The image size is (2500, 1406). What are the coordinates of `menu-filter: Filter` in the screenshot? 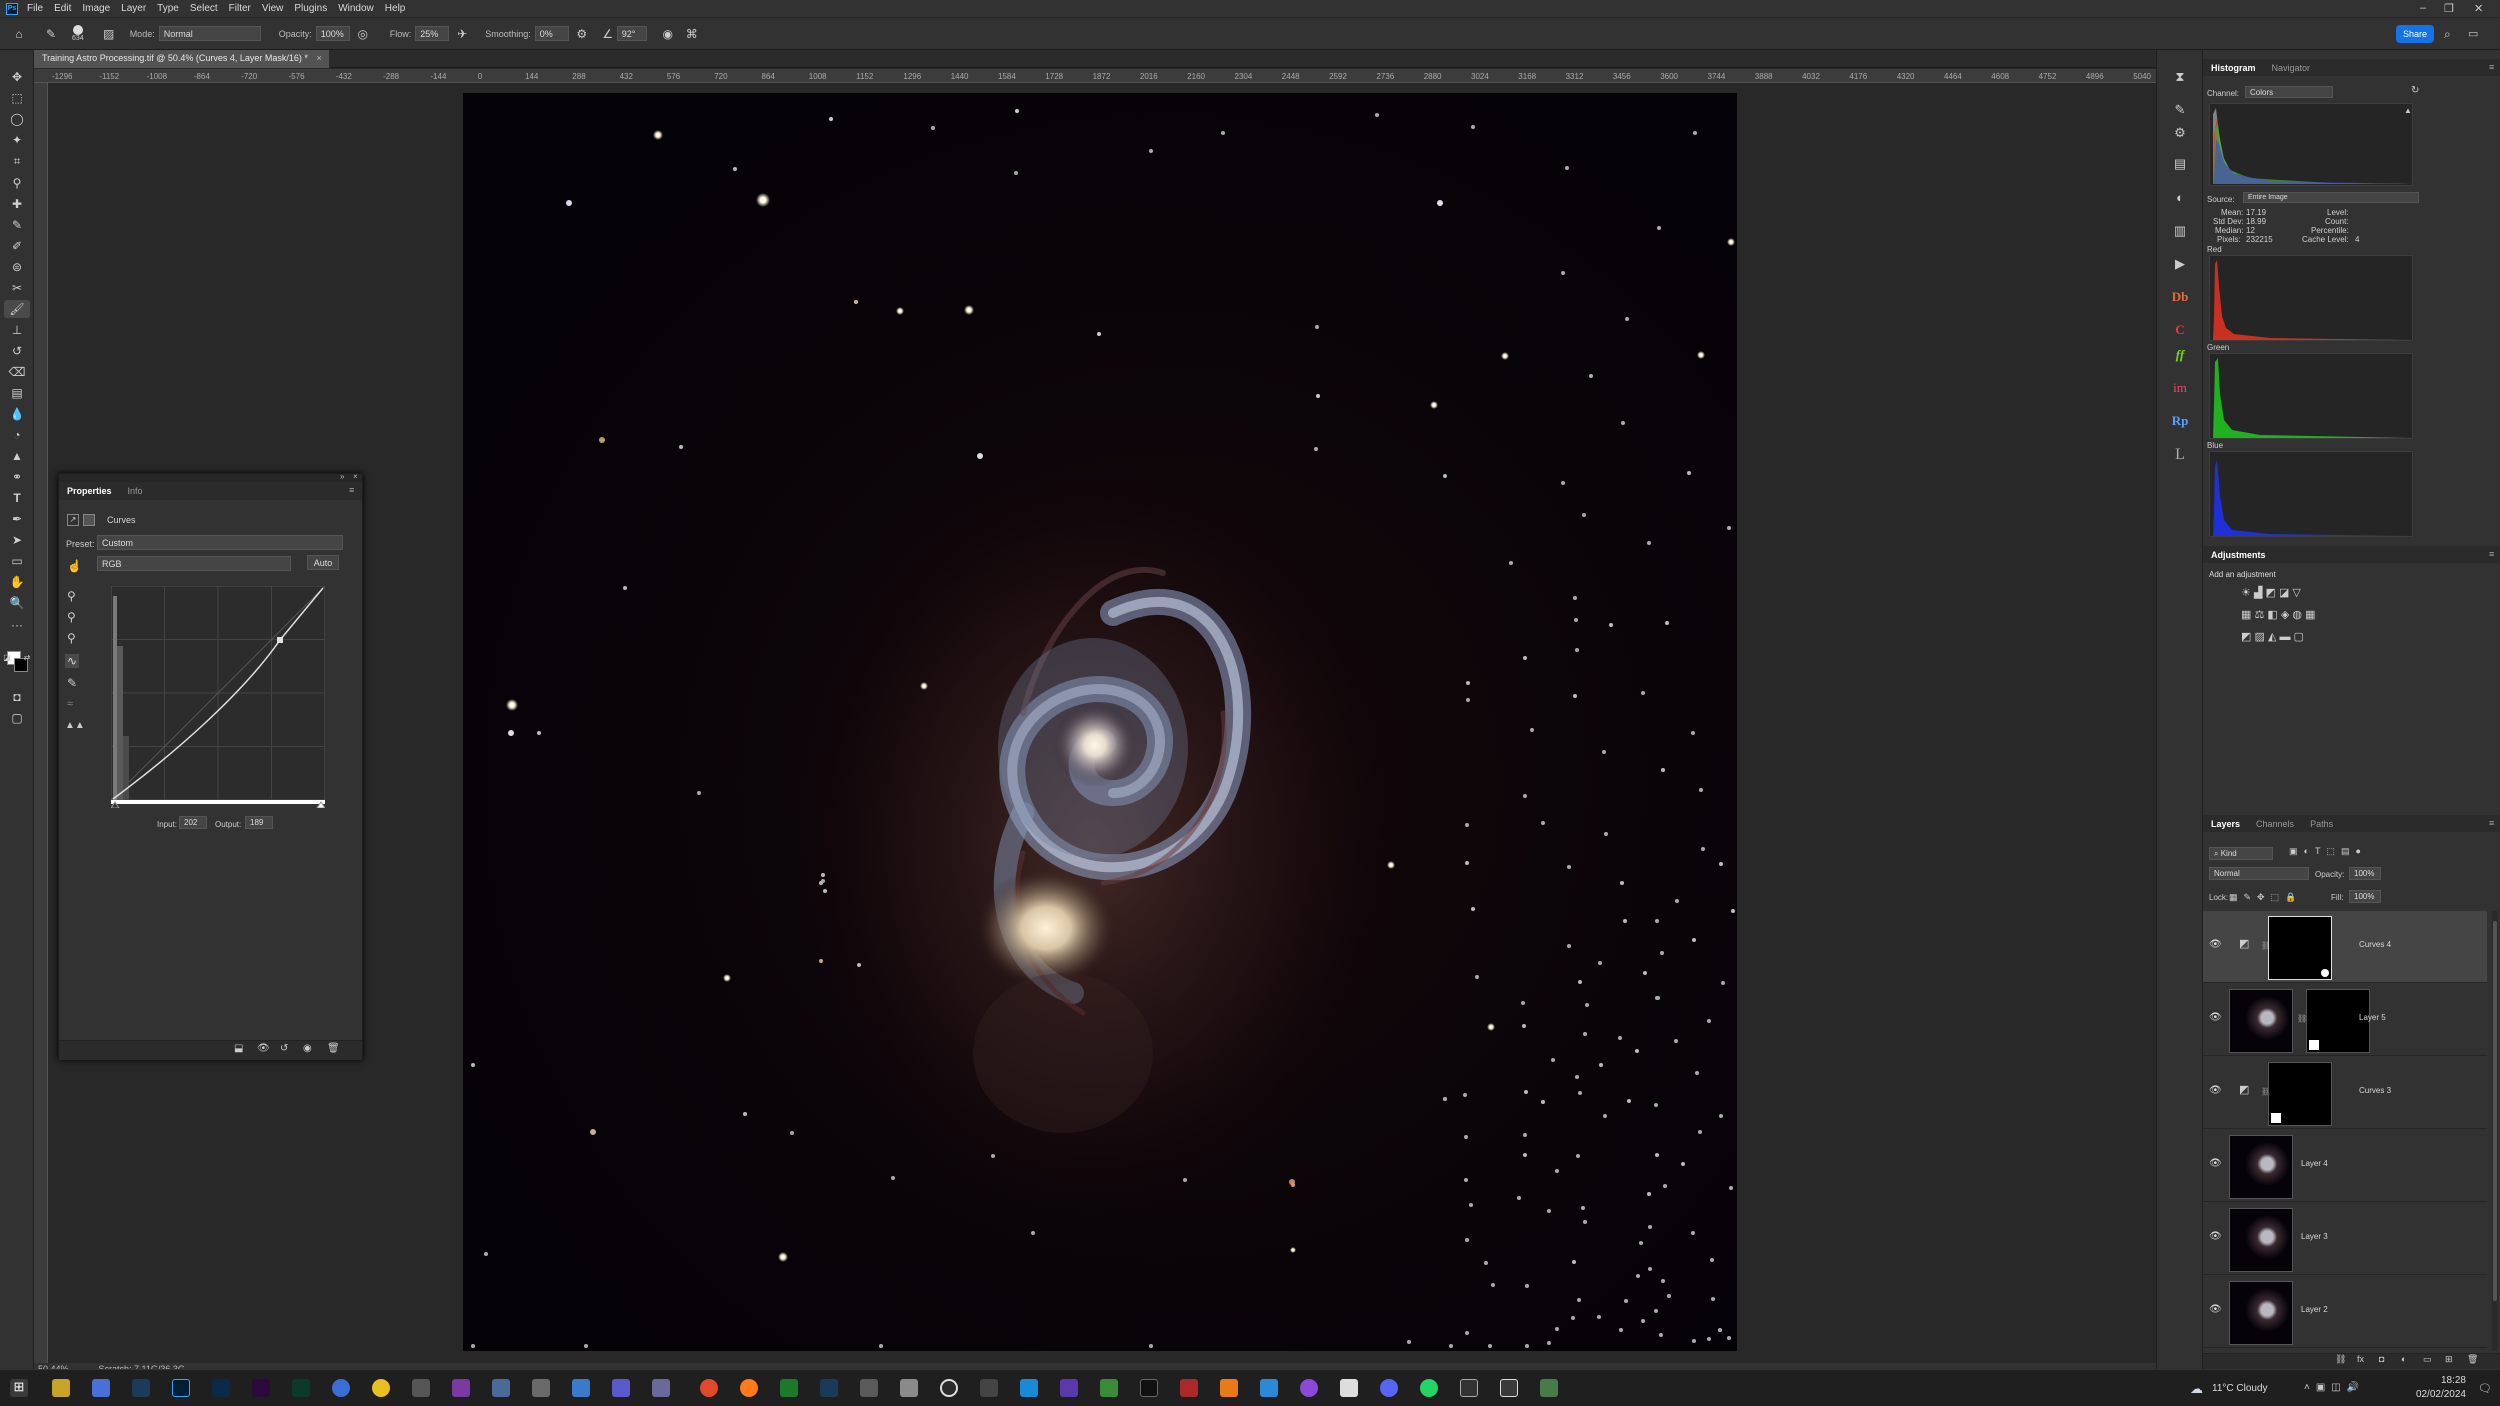 It's located at (240, 8).